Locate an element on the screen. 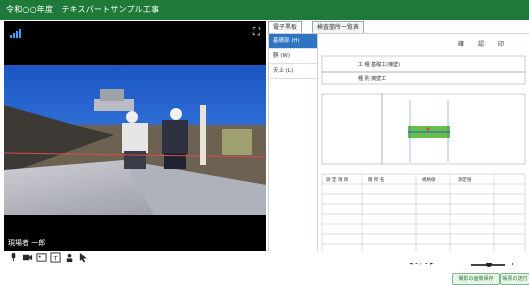 The height and width of the screenshot is (285, 529). item-list: 基礎部 (H) 胴 (W) 天上 (L) is located at coordinates (293, 145).